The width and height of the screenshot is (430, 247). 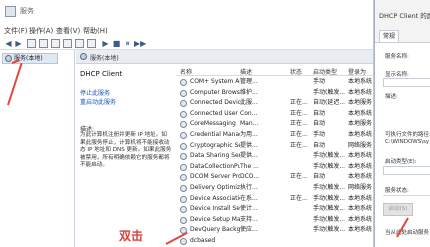 What do you see at coordinates (406, 170) in the screenshot?
I see `startup-type-select` at bounding box center [406, 170].